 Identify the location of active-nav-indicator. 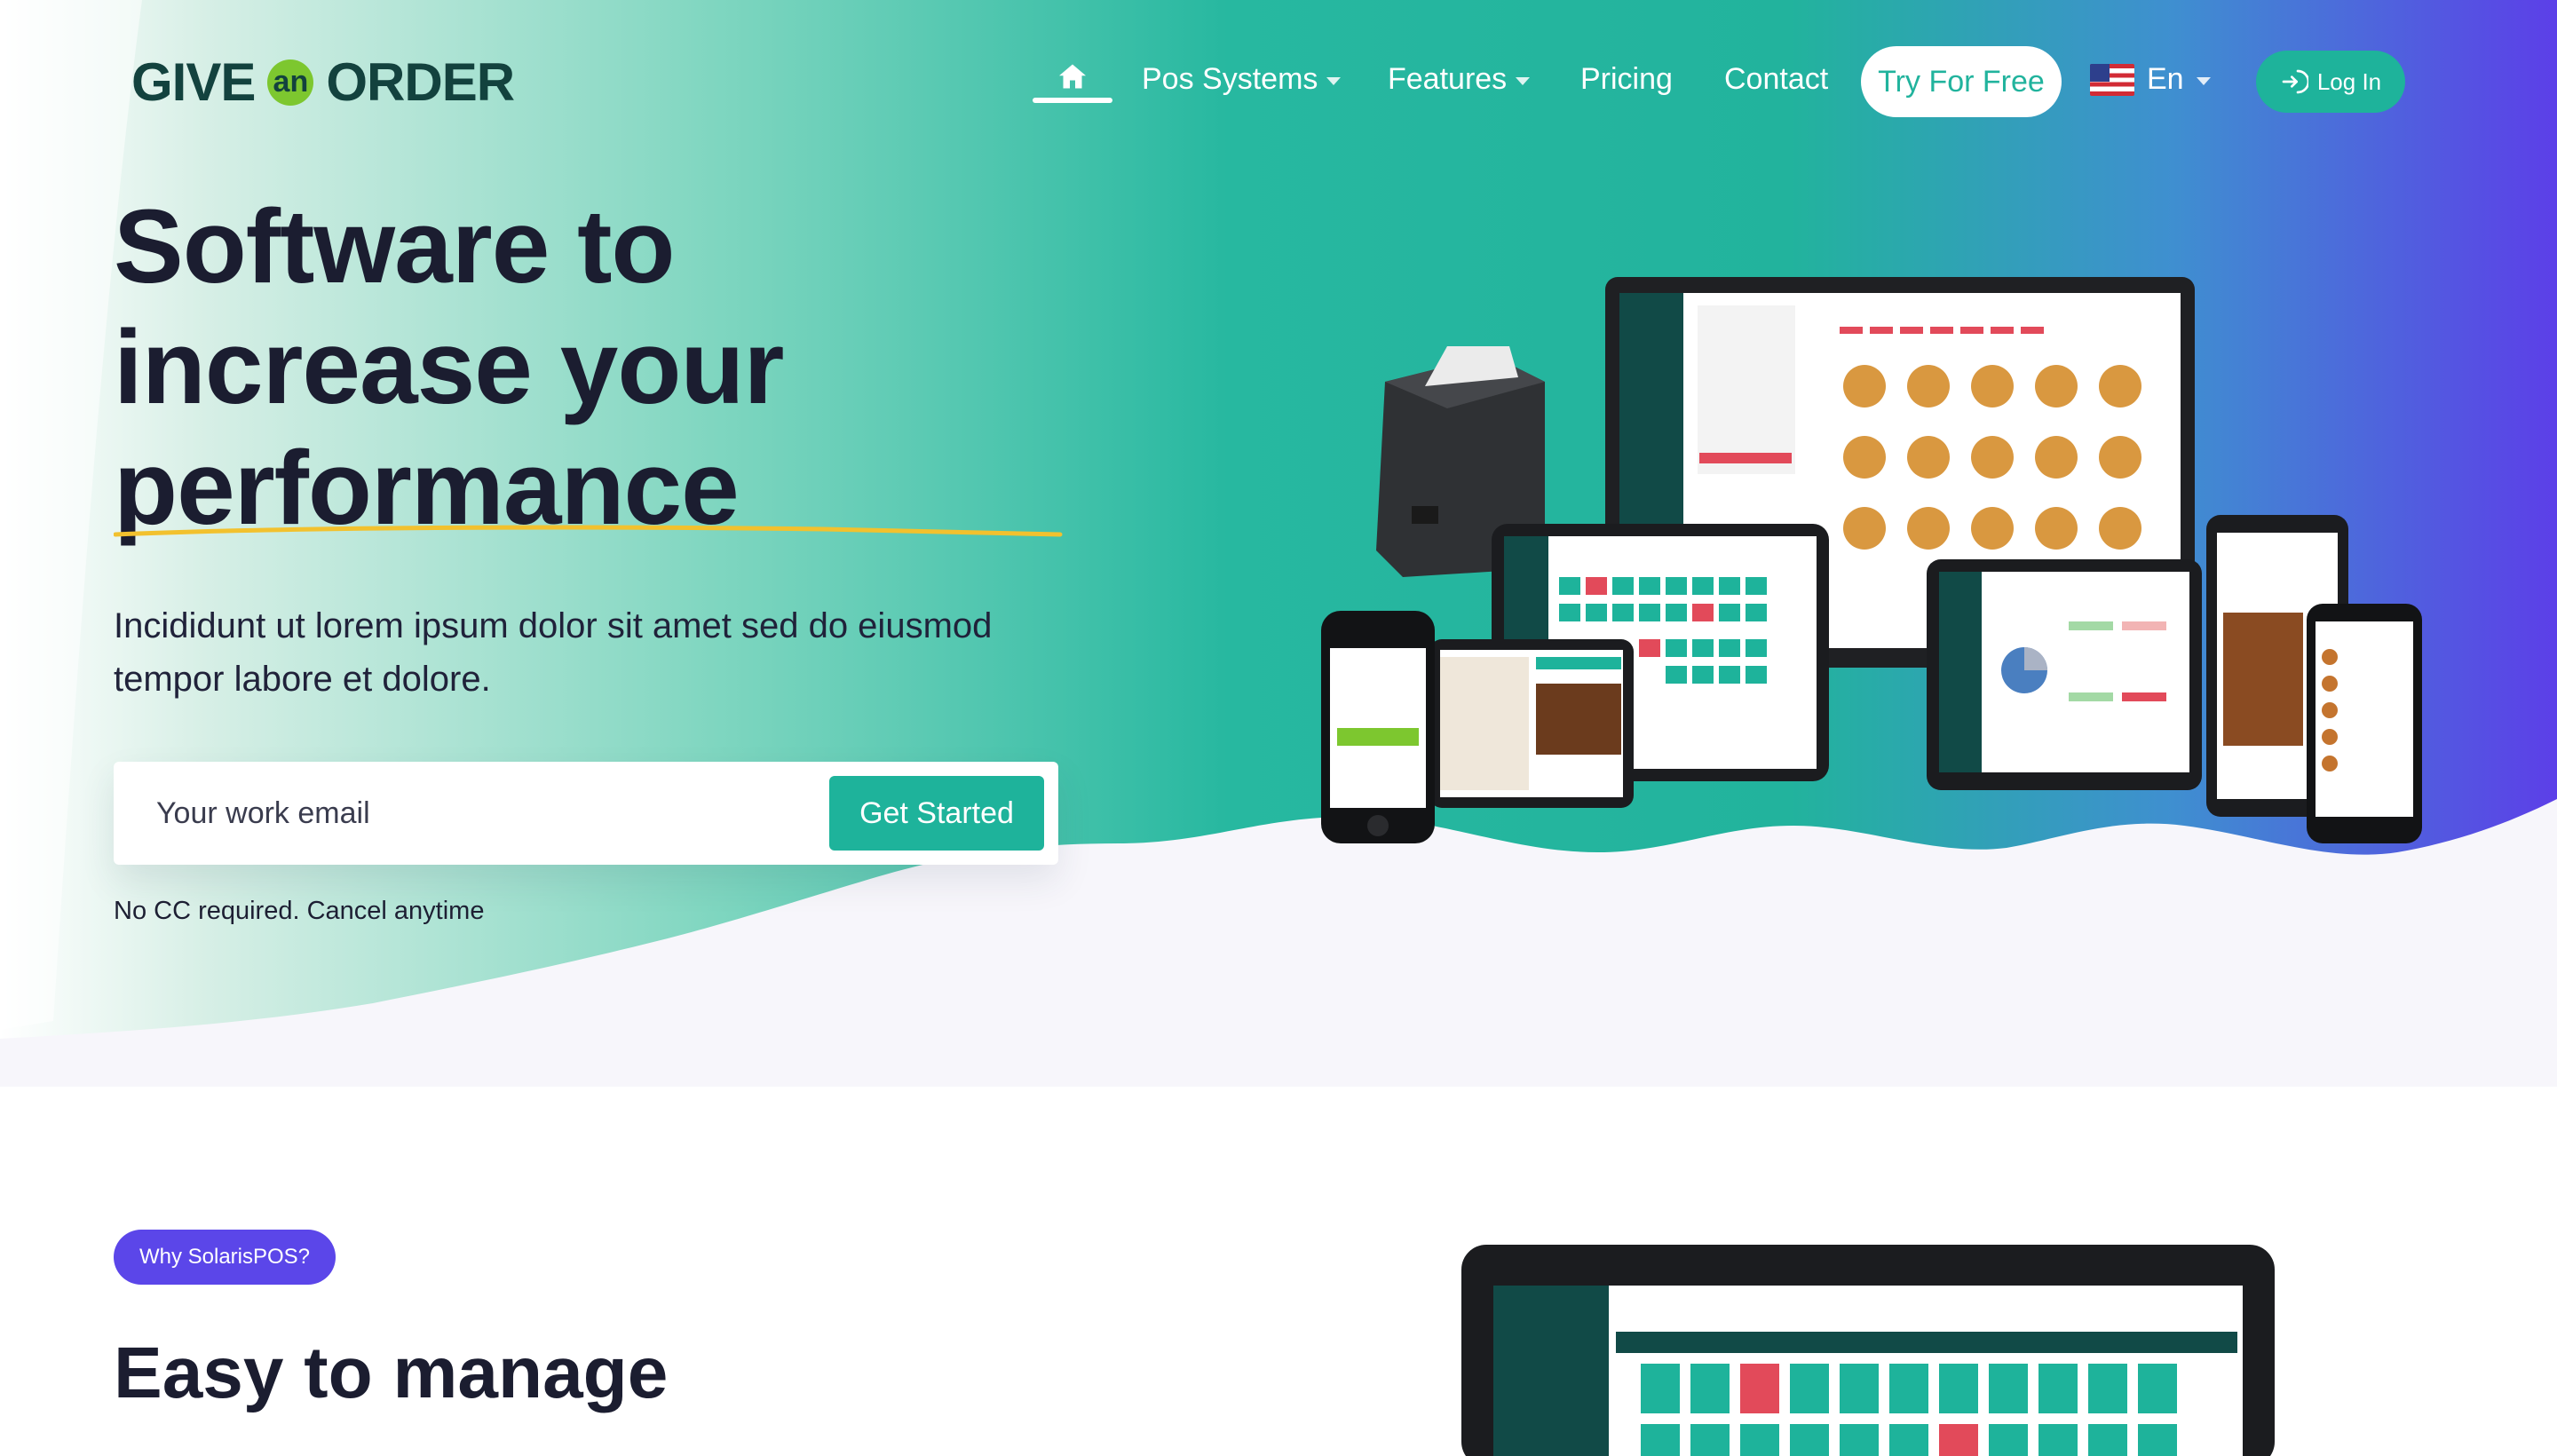
(1072, 100).